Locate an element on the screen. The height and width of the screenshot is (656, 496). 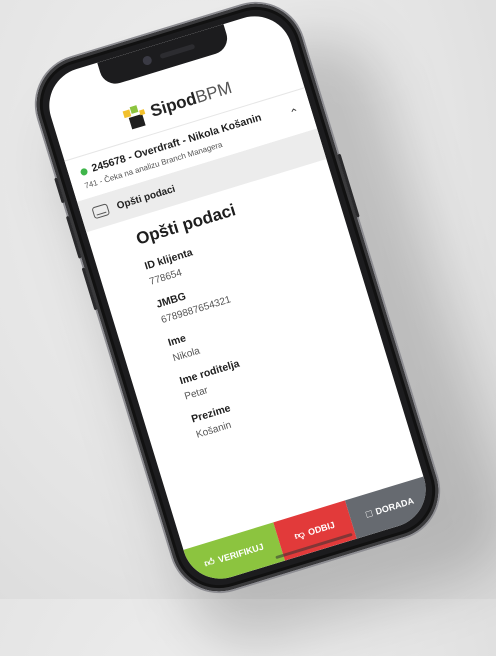
reject-label: ODBIJ is located at coordinates (321, 528).